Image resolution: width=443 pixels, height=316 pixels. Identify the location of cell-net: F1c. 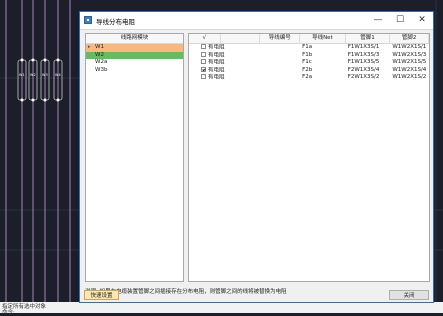
(307, 62).